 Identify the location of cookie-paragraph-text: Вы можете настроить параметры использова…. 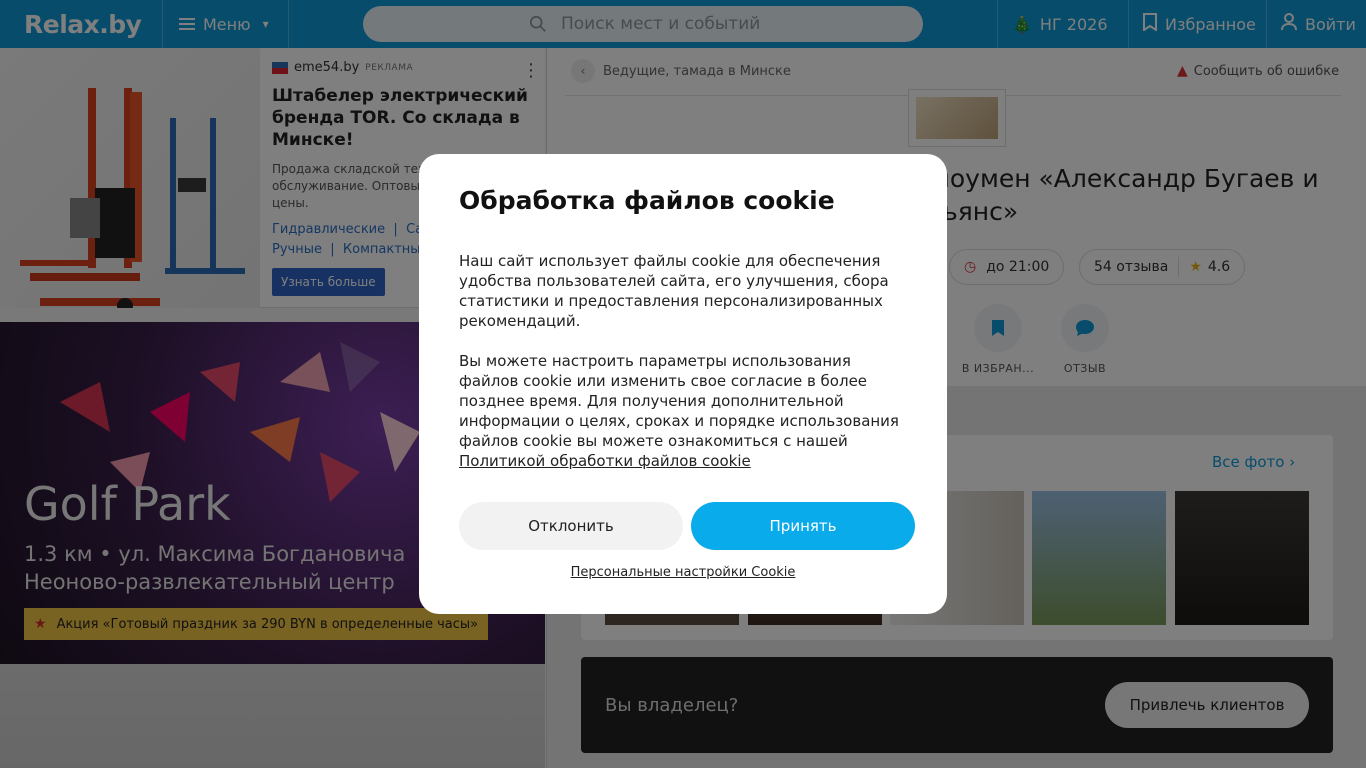
(679, 401).